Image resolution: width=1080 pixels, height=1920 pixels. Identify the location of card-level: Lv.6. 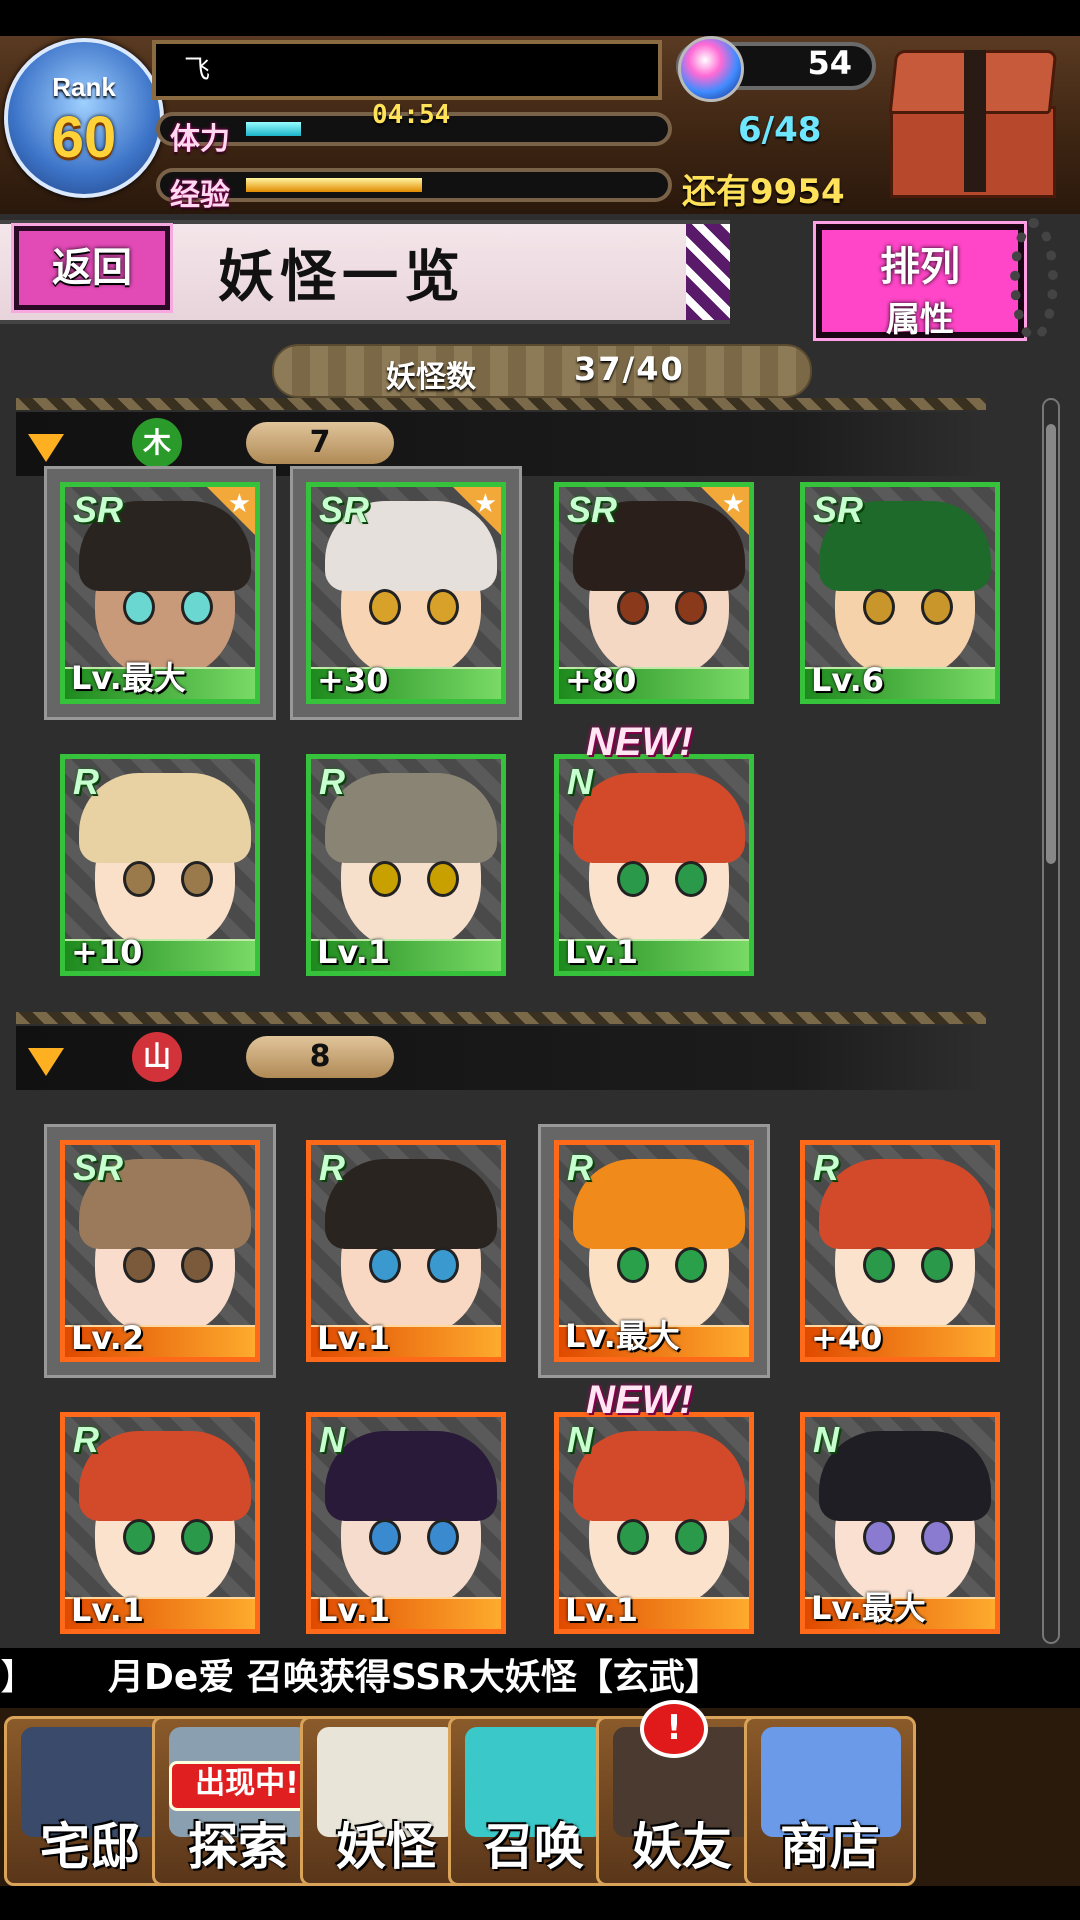
(848, 680).